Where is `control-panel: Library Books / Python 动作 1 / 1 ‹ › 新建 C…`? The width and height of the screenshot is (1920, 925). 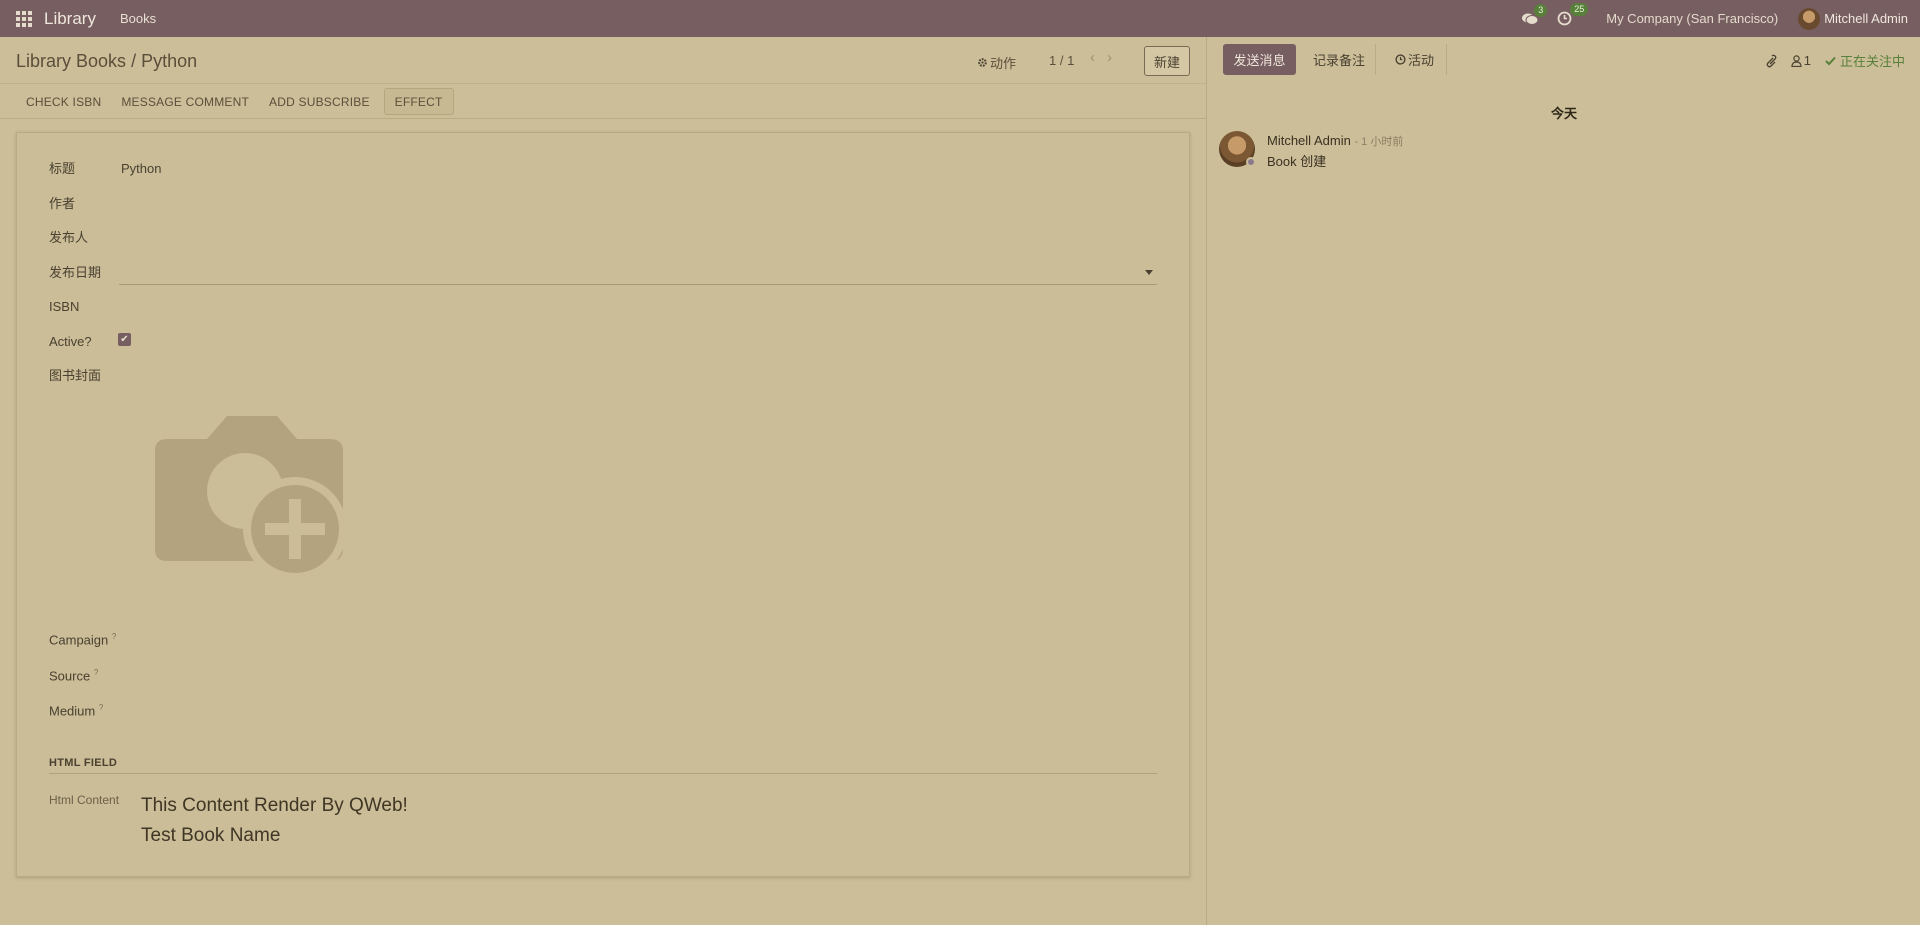
control-panel: Library Books / Python 动作 1 / 1 ‹ › 新建 C… is located at coordinates (603, 78).